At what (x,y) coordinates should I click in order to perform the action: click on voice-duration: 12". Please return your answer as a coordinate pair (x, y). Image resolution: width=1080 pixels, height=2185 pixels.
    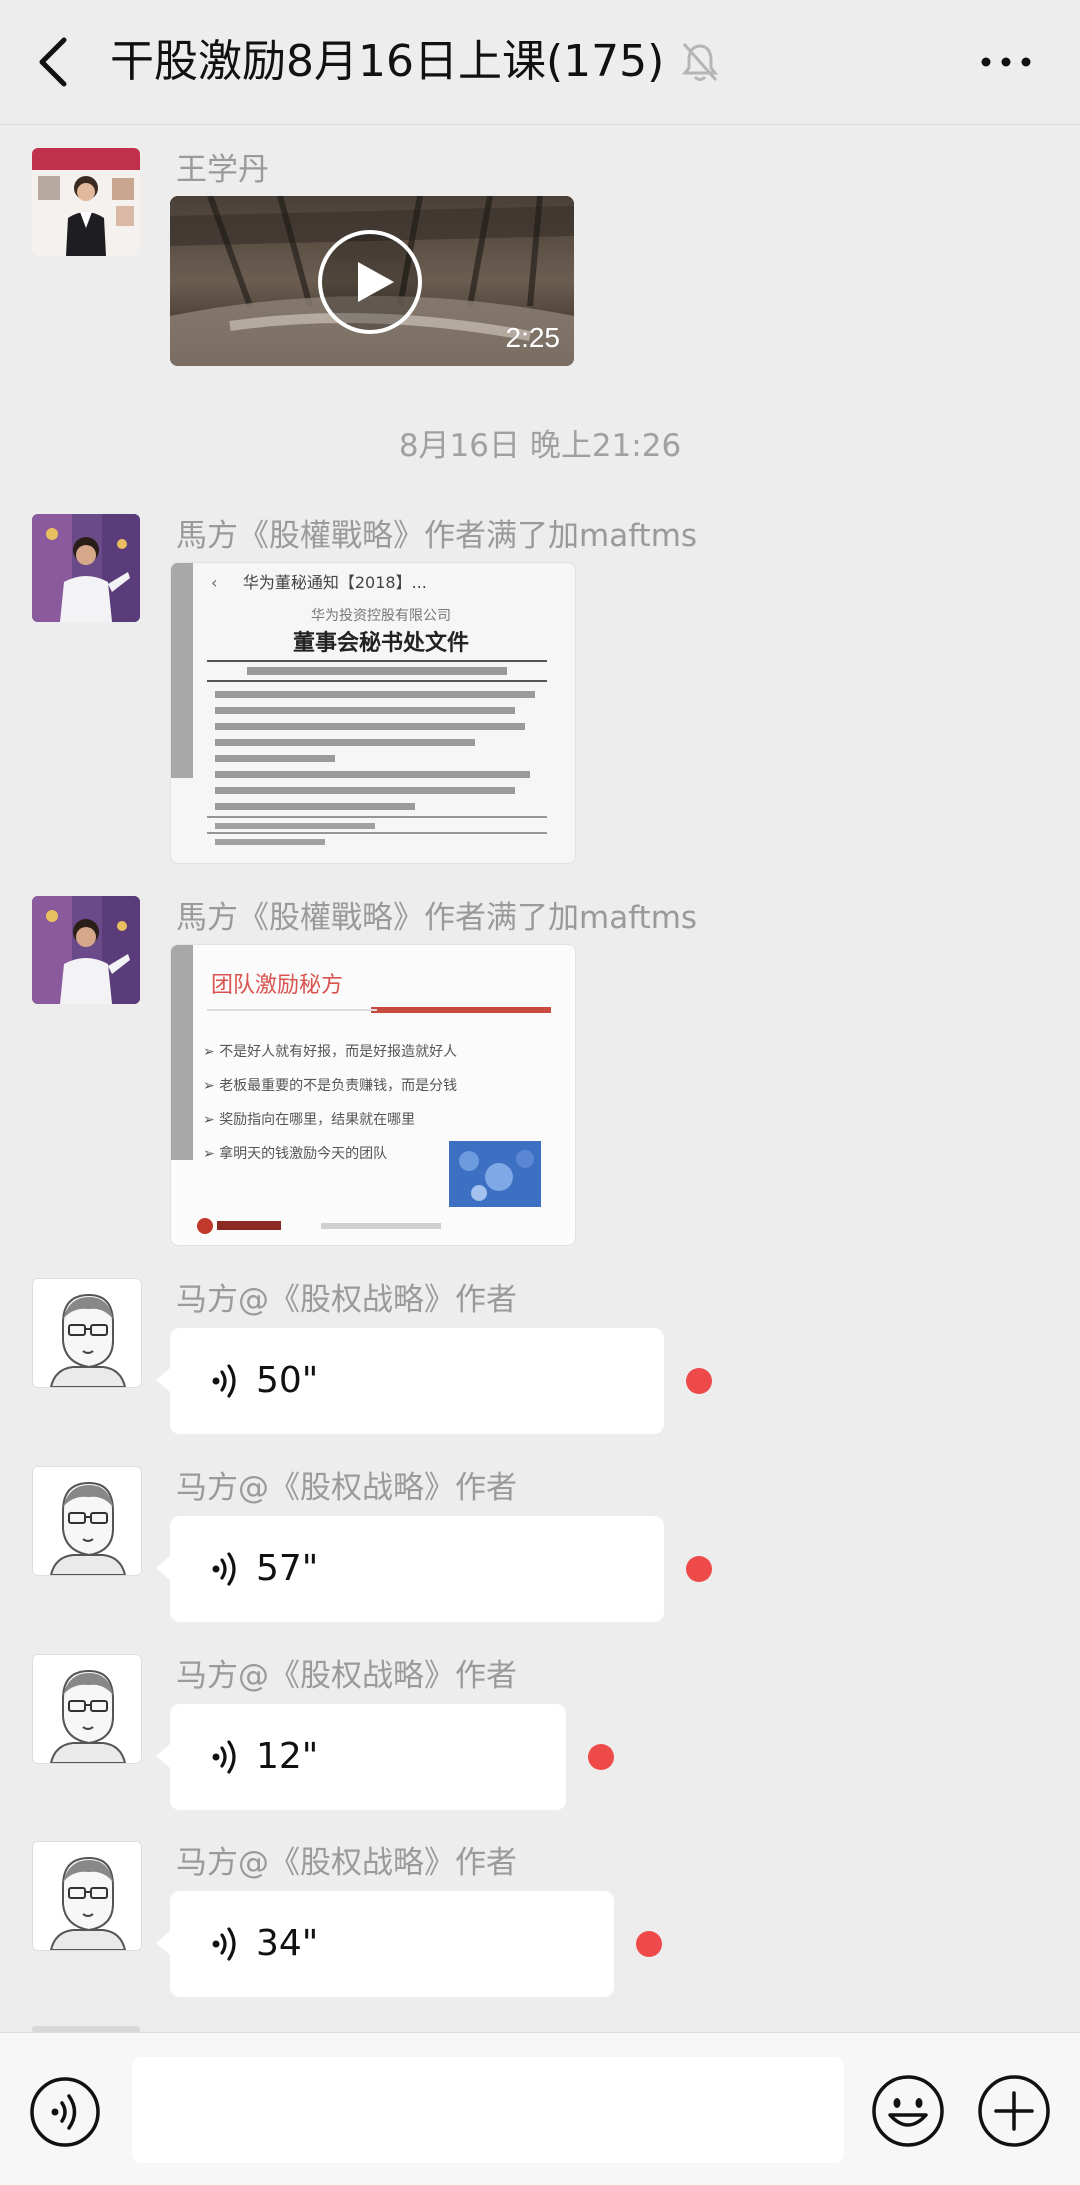
    Looking at the image, I should click on (287, 1756).